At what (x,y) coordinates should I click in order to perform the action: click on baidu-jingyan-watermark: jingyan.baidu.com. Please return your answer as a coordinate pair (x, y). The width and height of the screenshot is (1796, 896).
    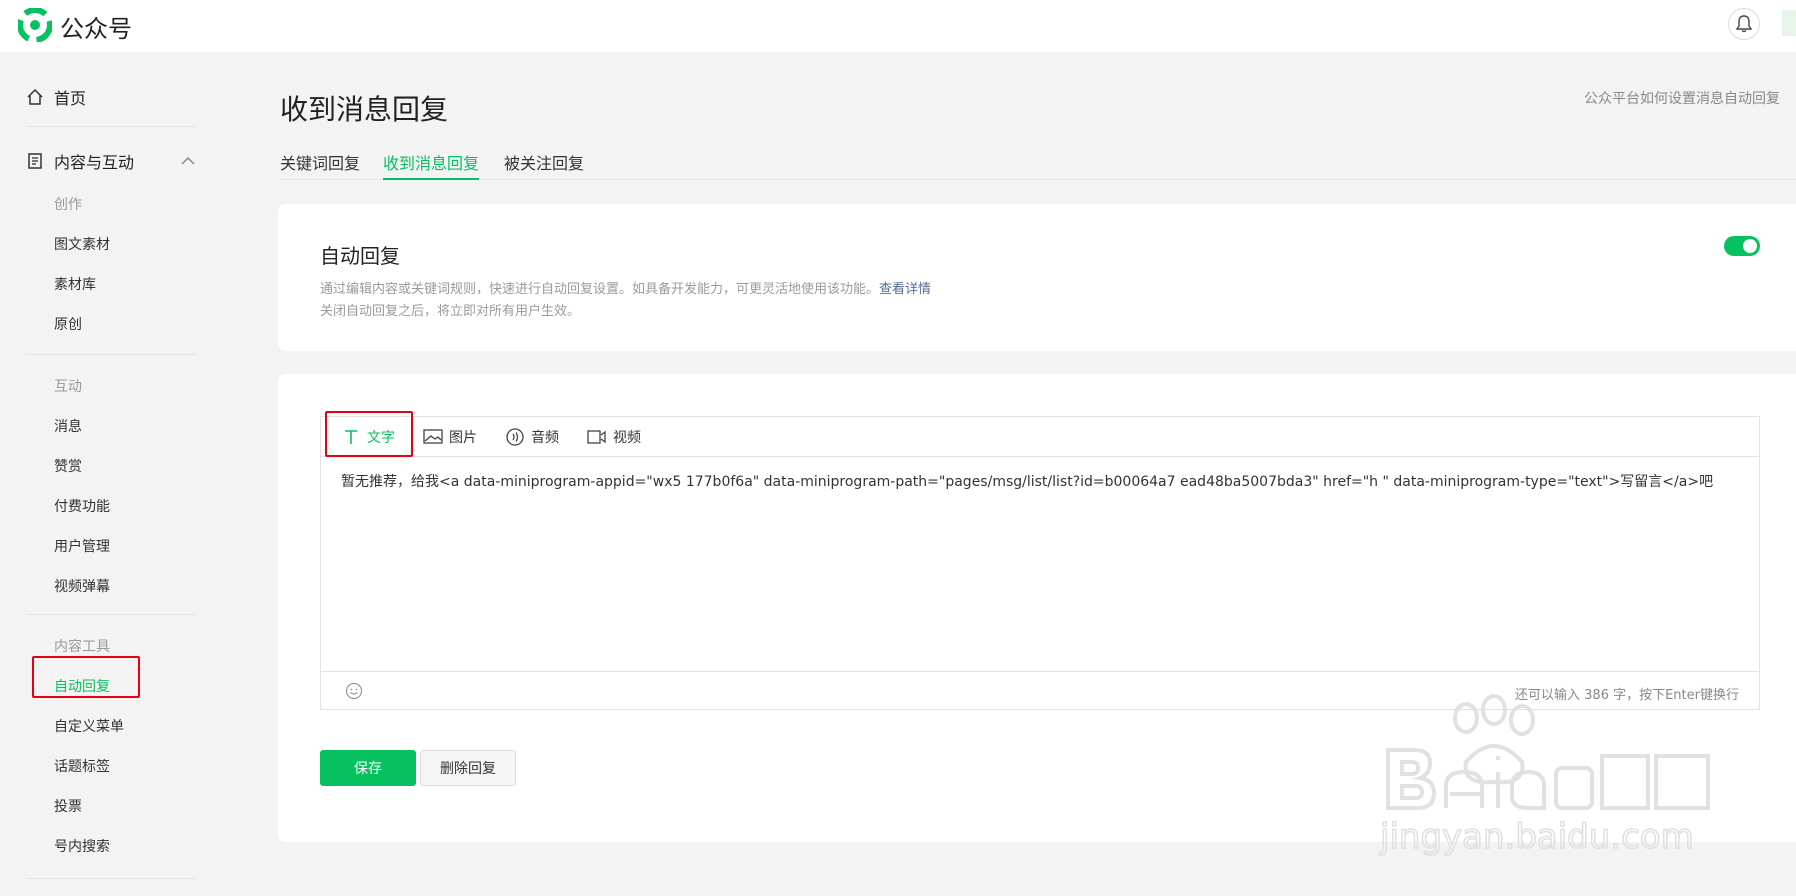
    Looking at the image, I should click on (1544, 776).